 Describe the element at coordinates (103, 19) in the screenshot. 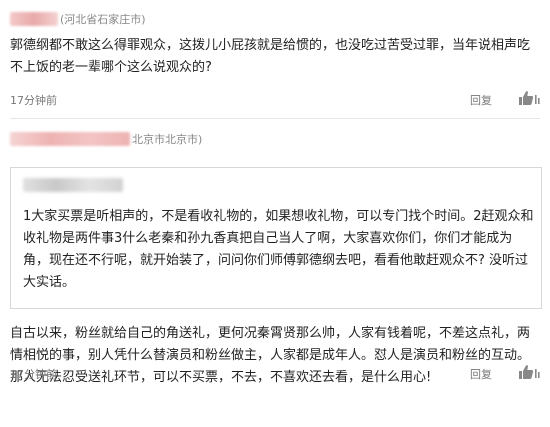

I see `comment-location: (河北省石家庄市)` at that location.